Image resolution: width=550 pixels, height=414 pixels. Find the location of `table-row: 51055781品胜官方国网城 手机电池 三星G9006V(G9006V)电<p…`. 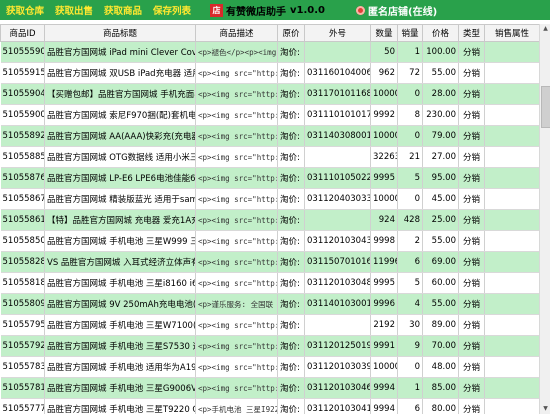

table-row: 51055781品胜官方国网城 手机电池 三星G9006V(G9006V)电<p… is located at coordinates (269, 388).